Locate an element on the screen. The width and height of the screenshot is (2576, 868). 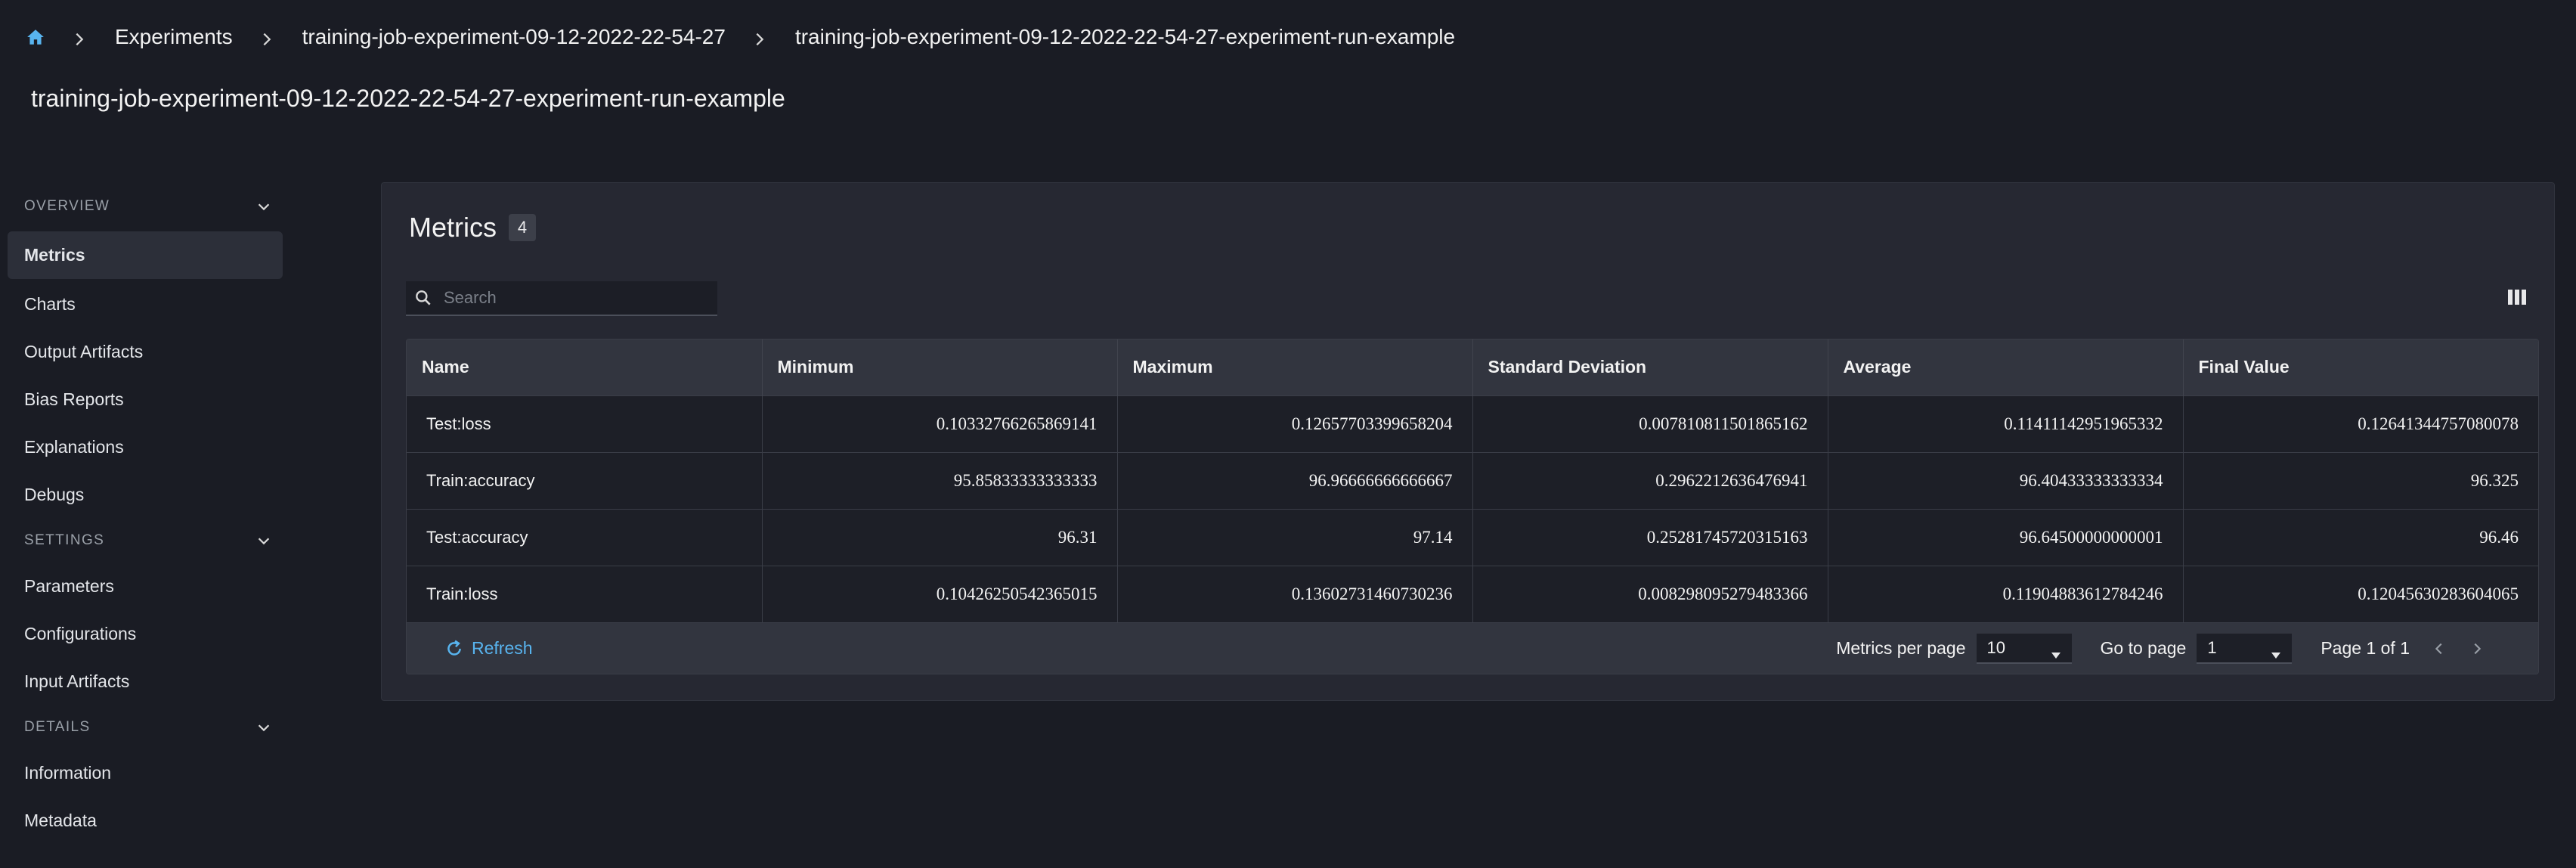
column-header-minimum: Minimum is located at coordinates (940, 367).